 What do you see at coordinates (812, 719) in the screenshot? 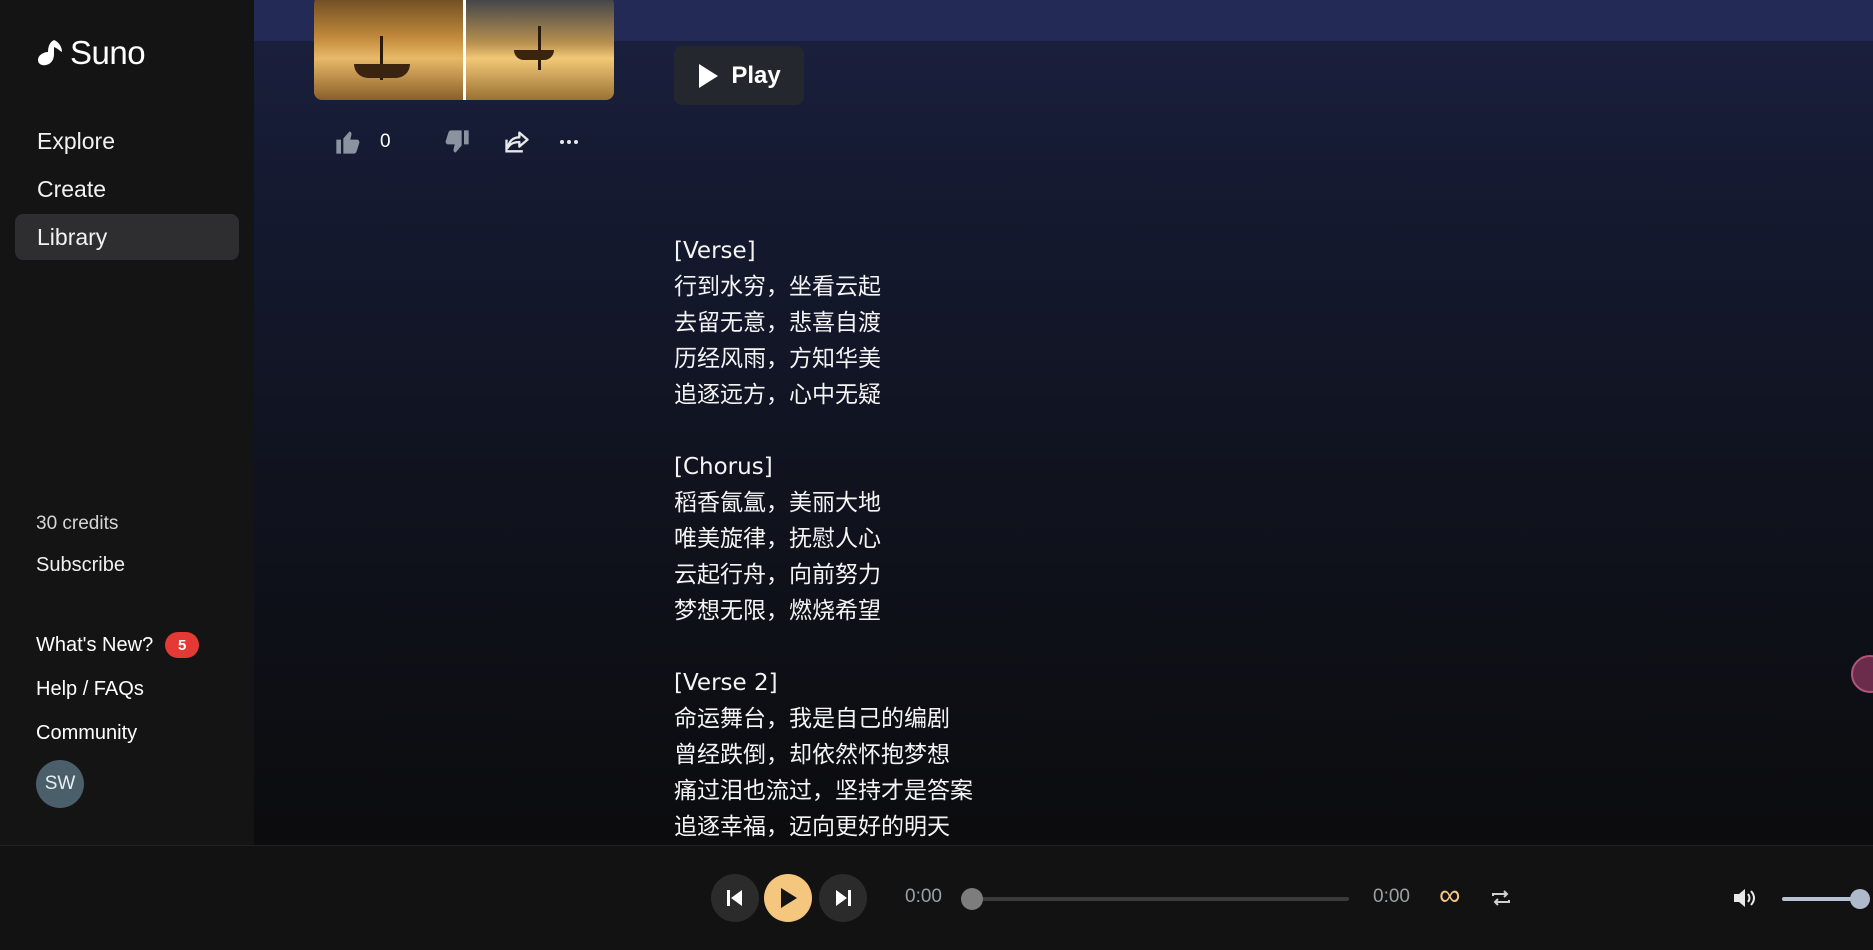
I see `lyric-line: 命运舞台，我是自己的编剧` at bounding box center [812, 719].